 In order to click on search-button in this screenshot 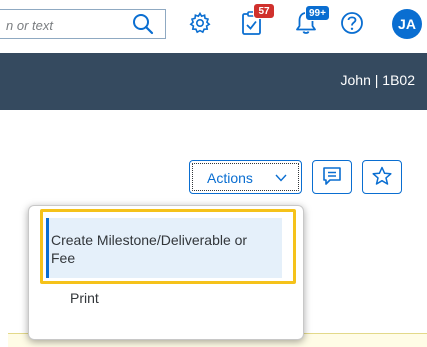, I will do `click(143, 25)`.